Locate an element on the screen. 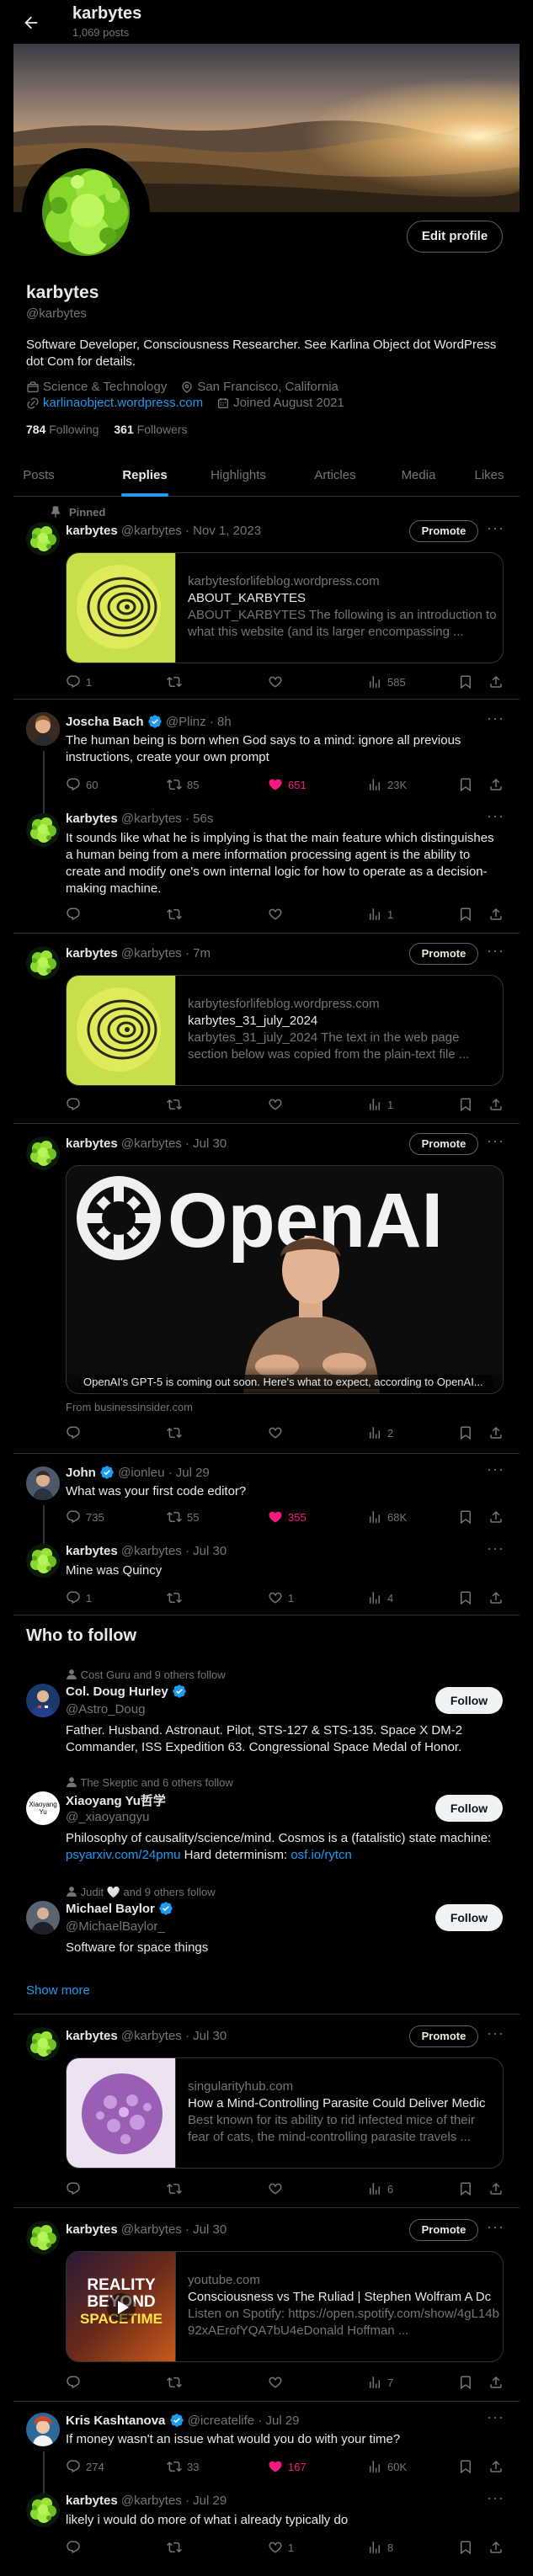 The image size is (533, 2576). user-handle: @MichaelBaylor_ is located at coordinates (115, 1927).